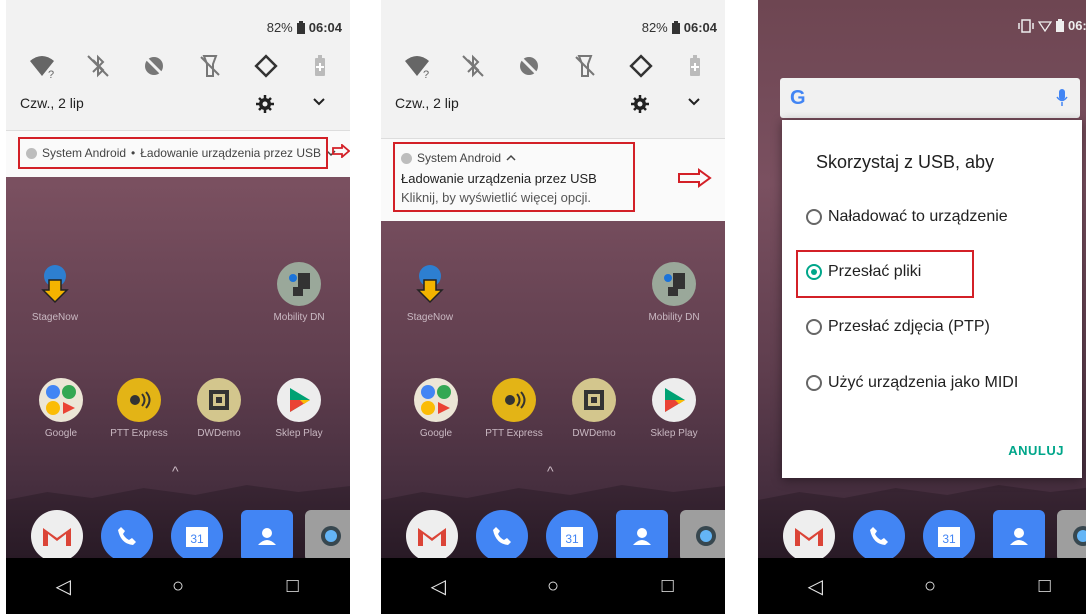  I want to click on option-charge: Naładować to urządzenie, so click(907, 217).